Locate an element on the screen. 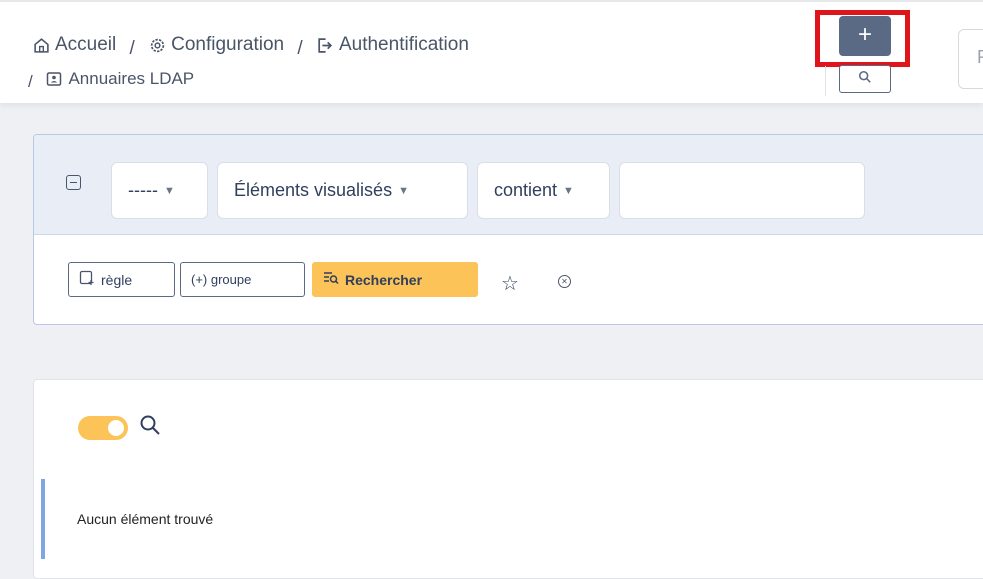  add-rule-button: règle is located at coordinates (121, 279).